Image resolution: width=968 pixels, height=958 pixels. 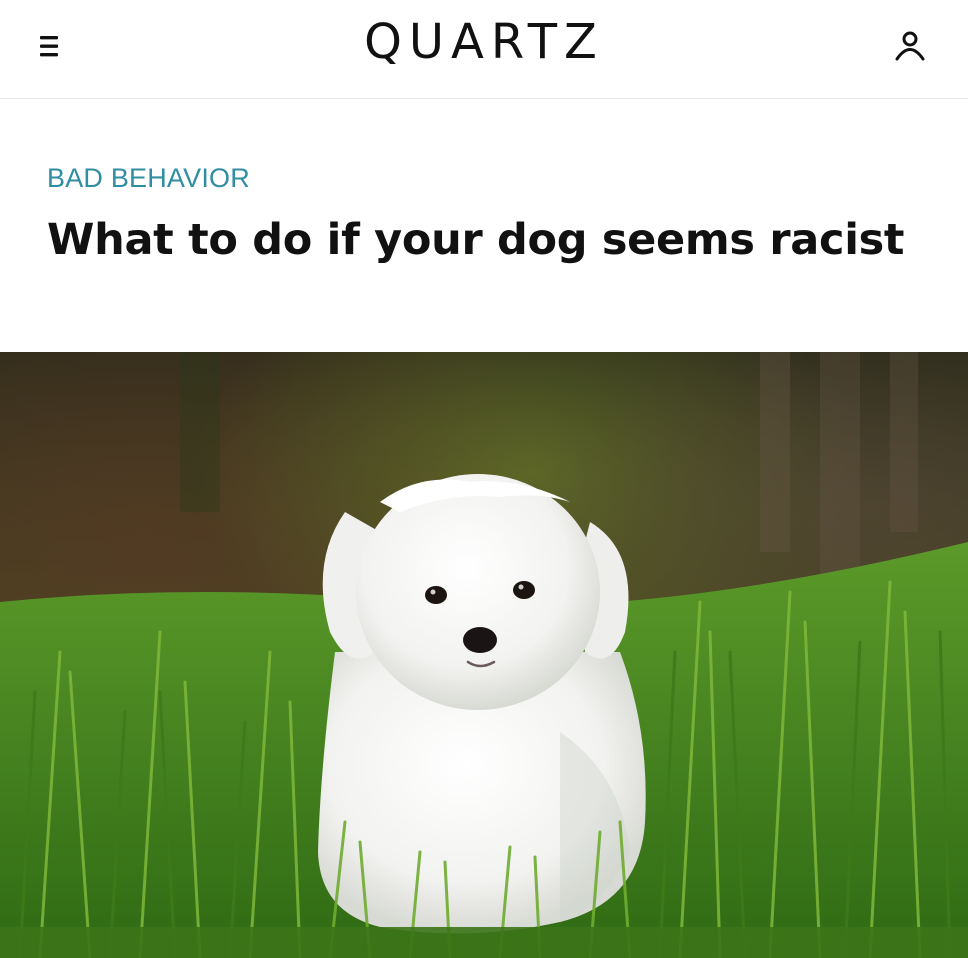 I want to click on user-account-icon, so click(x=910, y=46).